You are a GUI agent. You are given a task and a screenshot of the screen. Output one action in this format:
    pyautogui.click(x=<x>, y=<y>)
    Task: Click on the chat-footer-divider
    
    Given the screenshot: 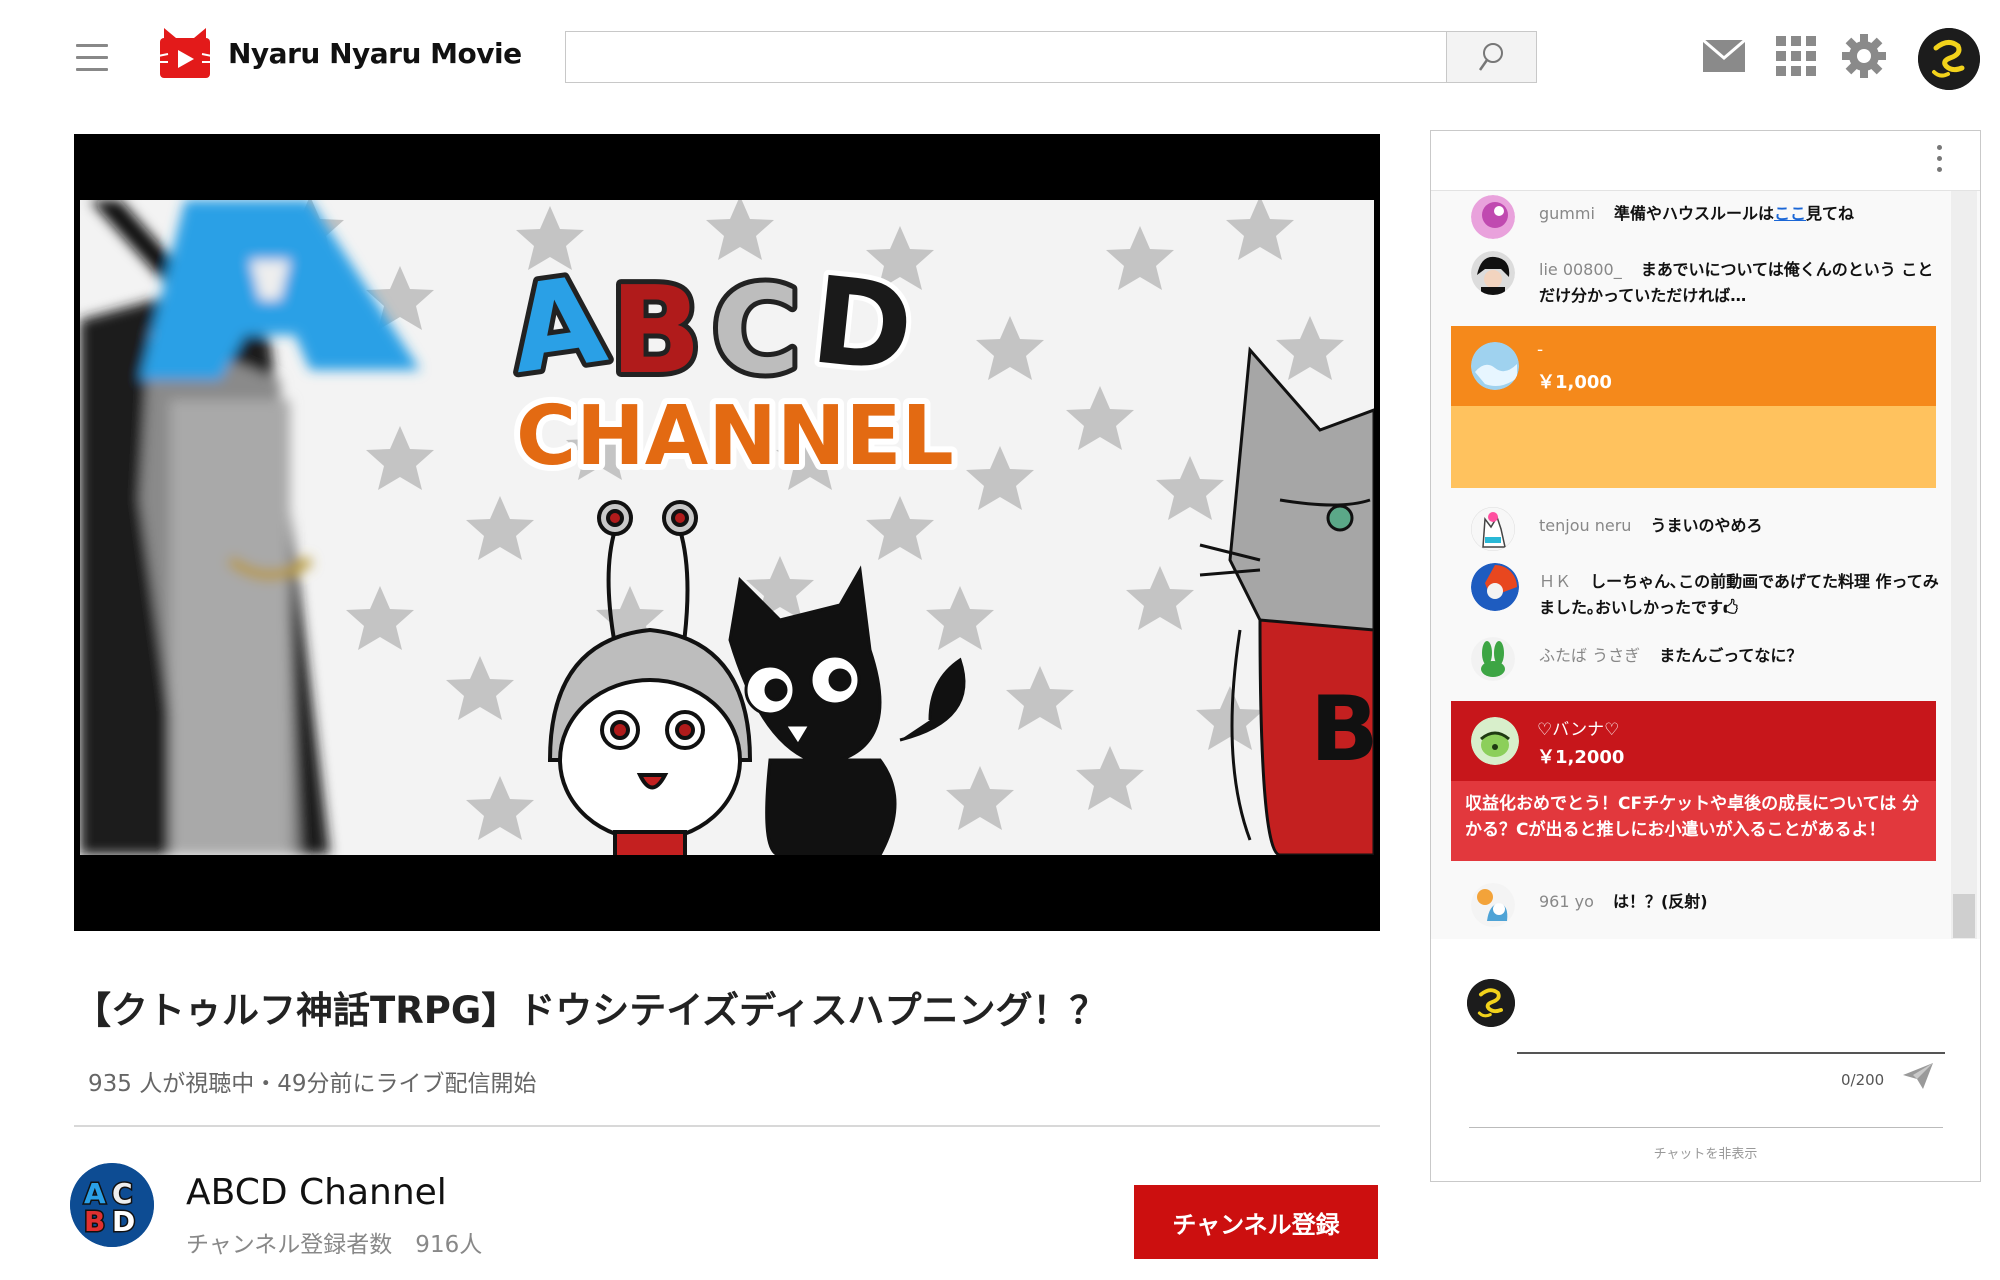 What is the action you would take?
    pyautogui.click(x=1706, y=1127)
    